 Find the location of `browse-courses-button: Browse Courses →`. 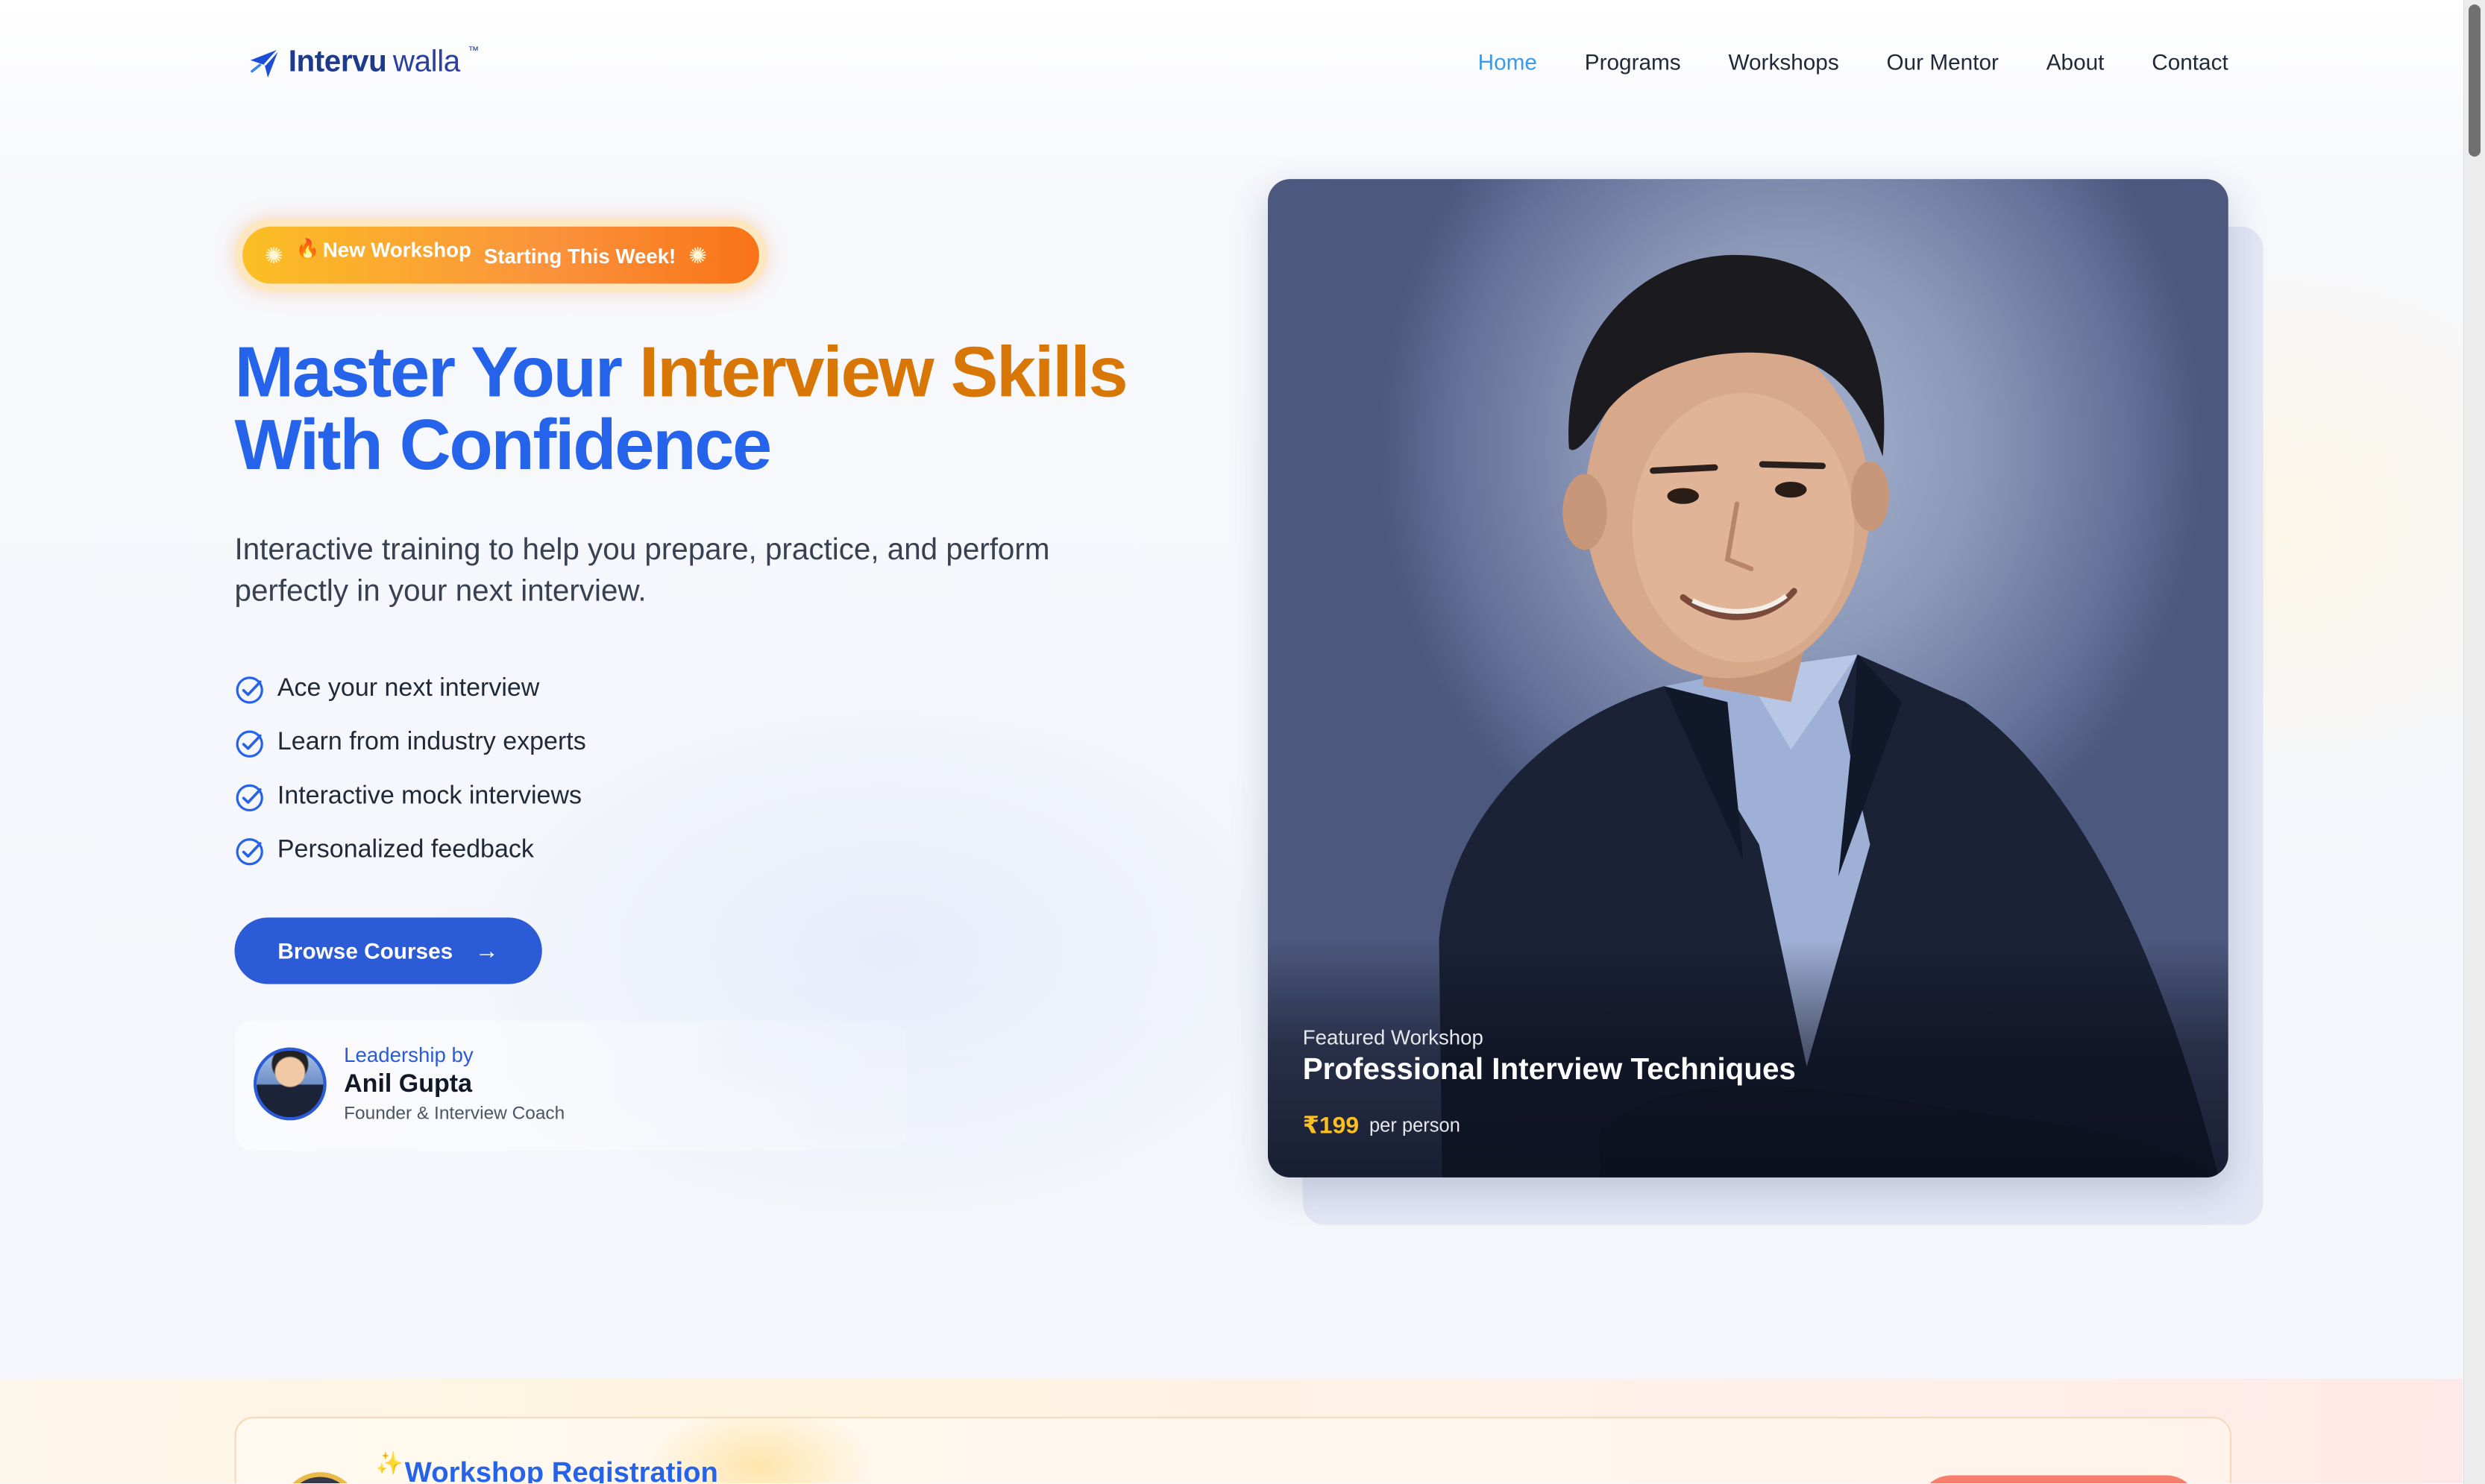

browse-courses-button: Browse Courses → is located at coordinates (388, 951).